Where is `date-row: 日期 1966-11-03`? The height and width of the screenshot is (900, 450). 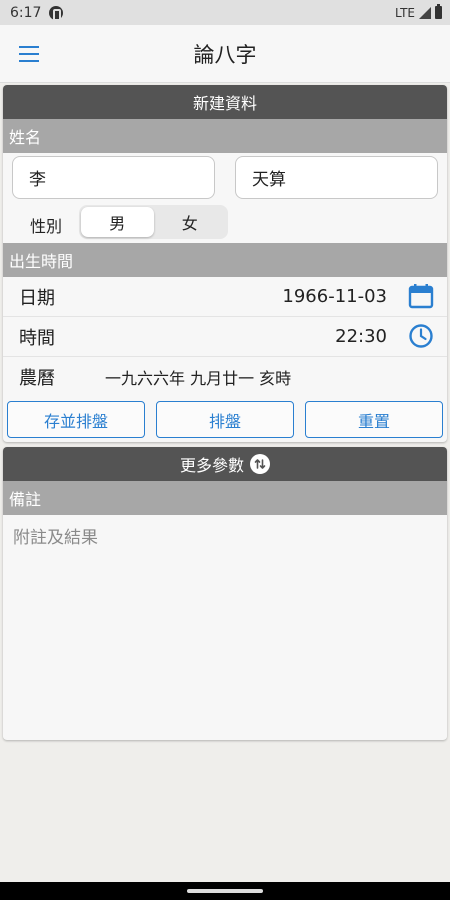
date-row: 日期 1966-11-03 is located at coordinates (225, 297).